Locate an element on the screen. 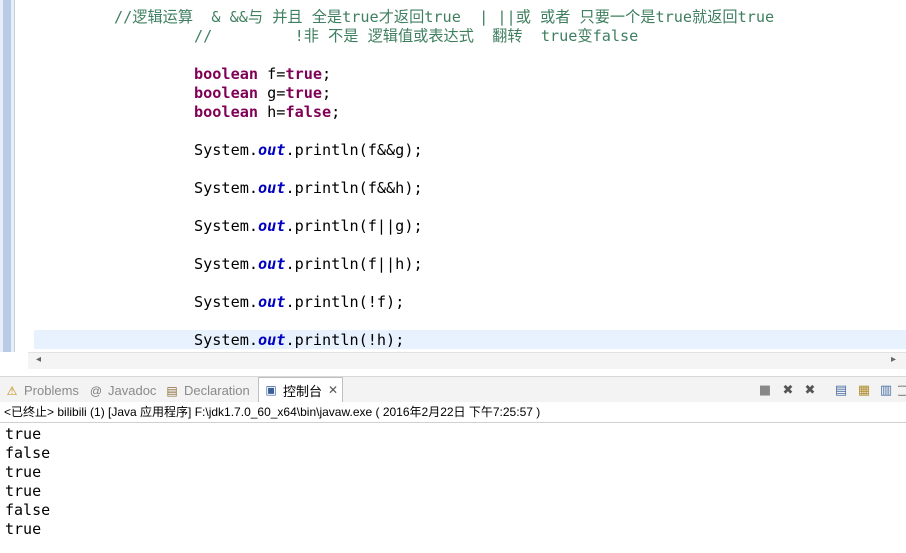  code-arg: f||g is located at coordinates (386, 226).